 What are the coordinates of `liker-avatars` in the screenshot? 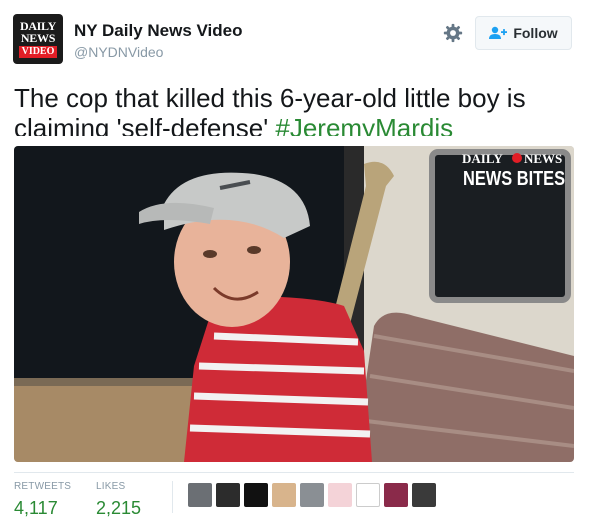 It's located at (312, 495).